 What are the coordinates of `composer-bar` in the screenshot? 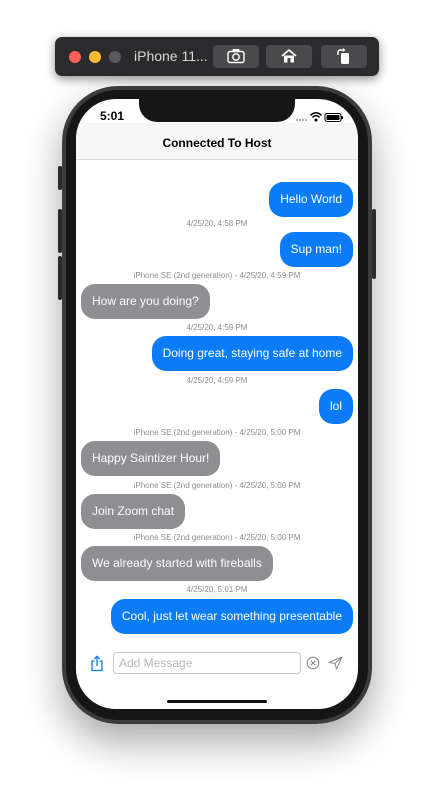 It's located at (217, 664).